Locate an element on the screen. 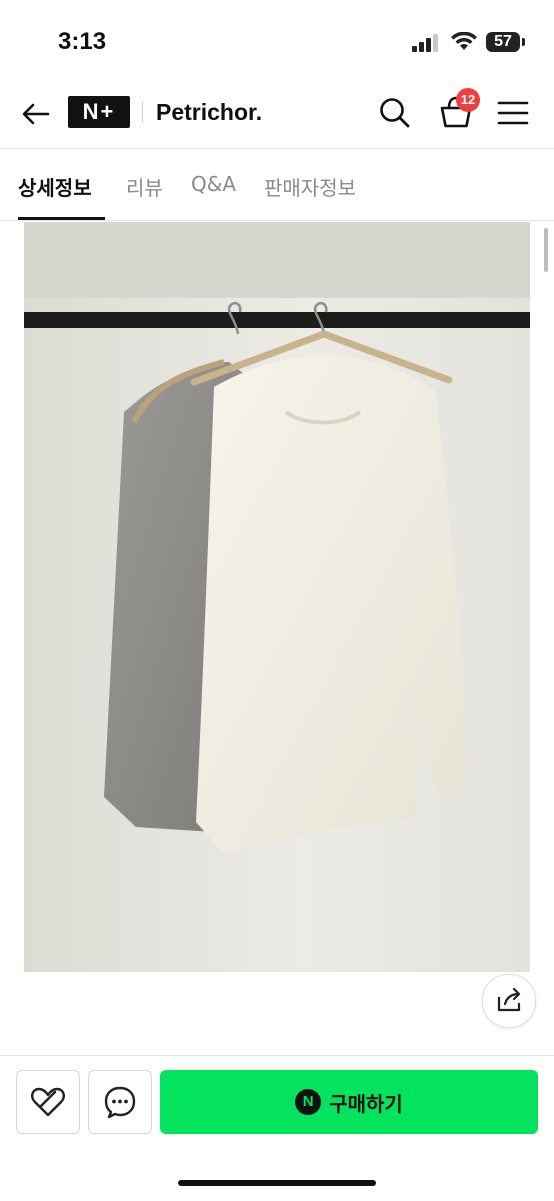  scrollbar is located at coordinates (546, 250).